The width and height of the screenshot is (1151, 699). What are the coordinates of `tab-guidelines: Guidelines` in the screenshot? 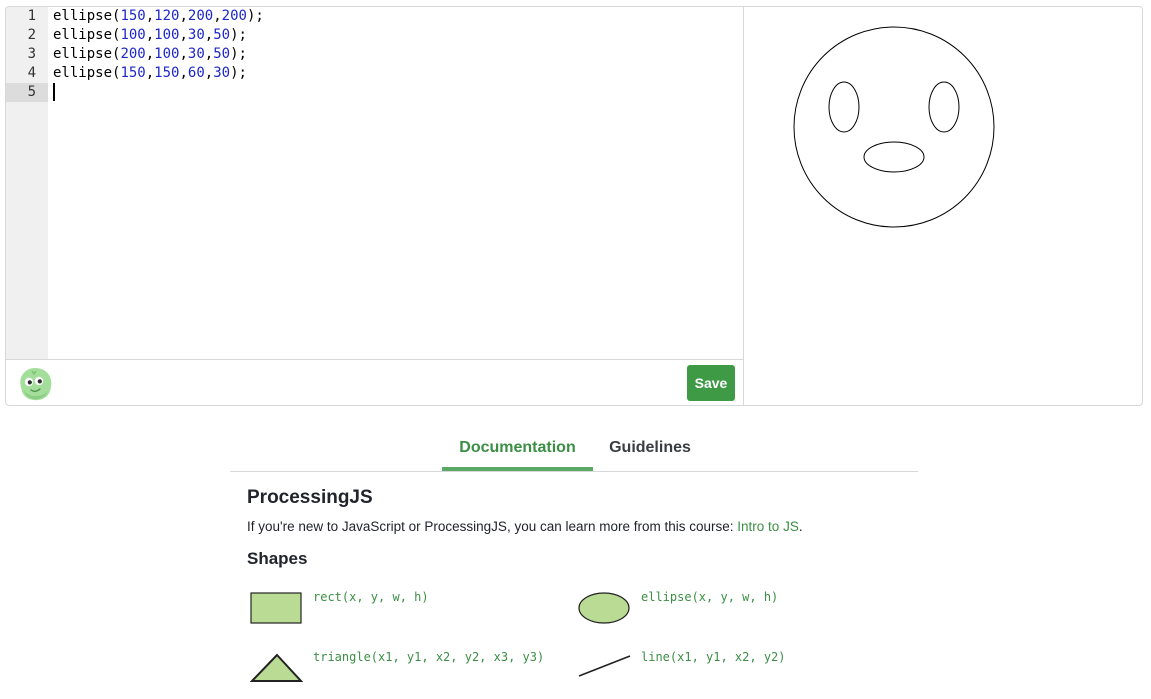 It's located at (650, 450).